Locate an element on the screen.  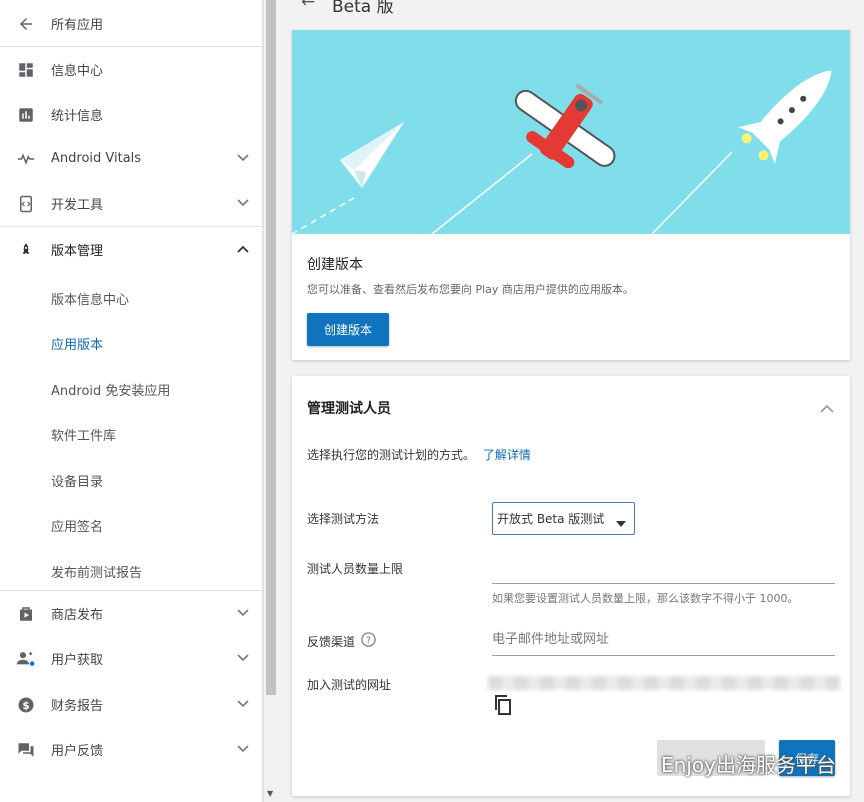
pulse-icon is located at coordinates (26, 159).